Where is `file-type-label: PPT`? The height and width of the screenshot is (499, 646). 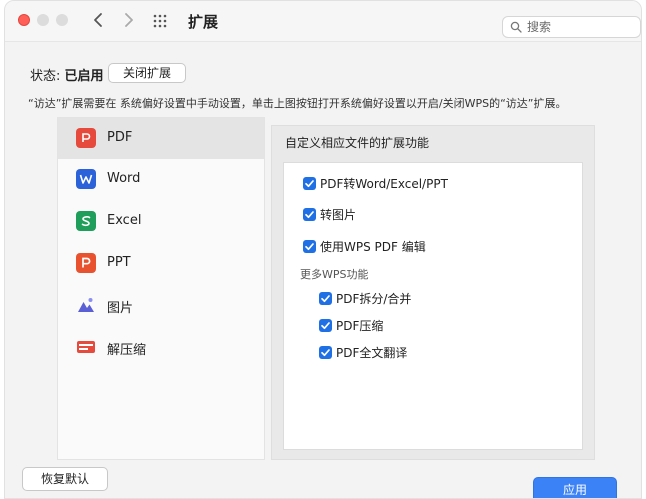 file-type-label: PPT is located at coordinates (119, 262).